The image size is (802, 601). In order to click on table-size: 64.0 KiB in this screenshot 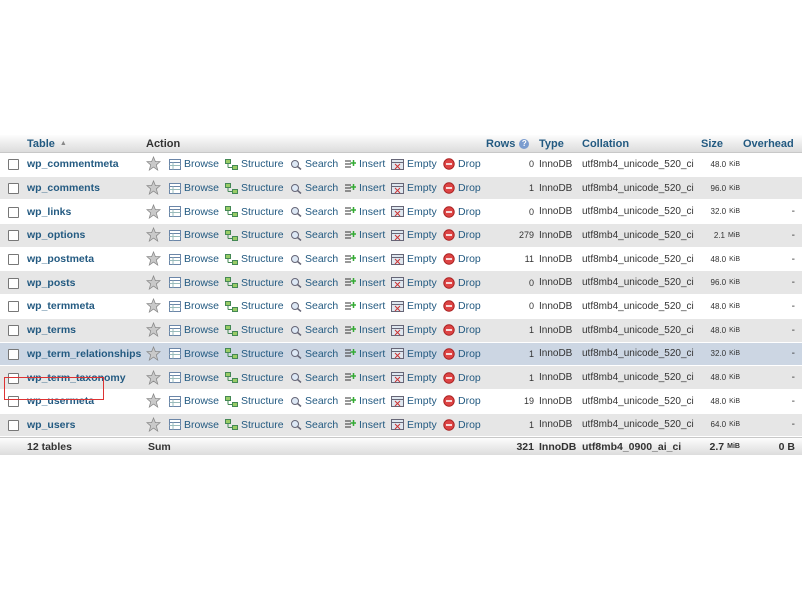, I will do `click(715, 425)`.